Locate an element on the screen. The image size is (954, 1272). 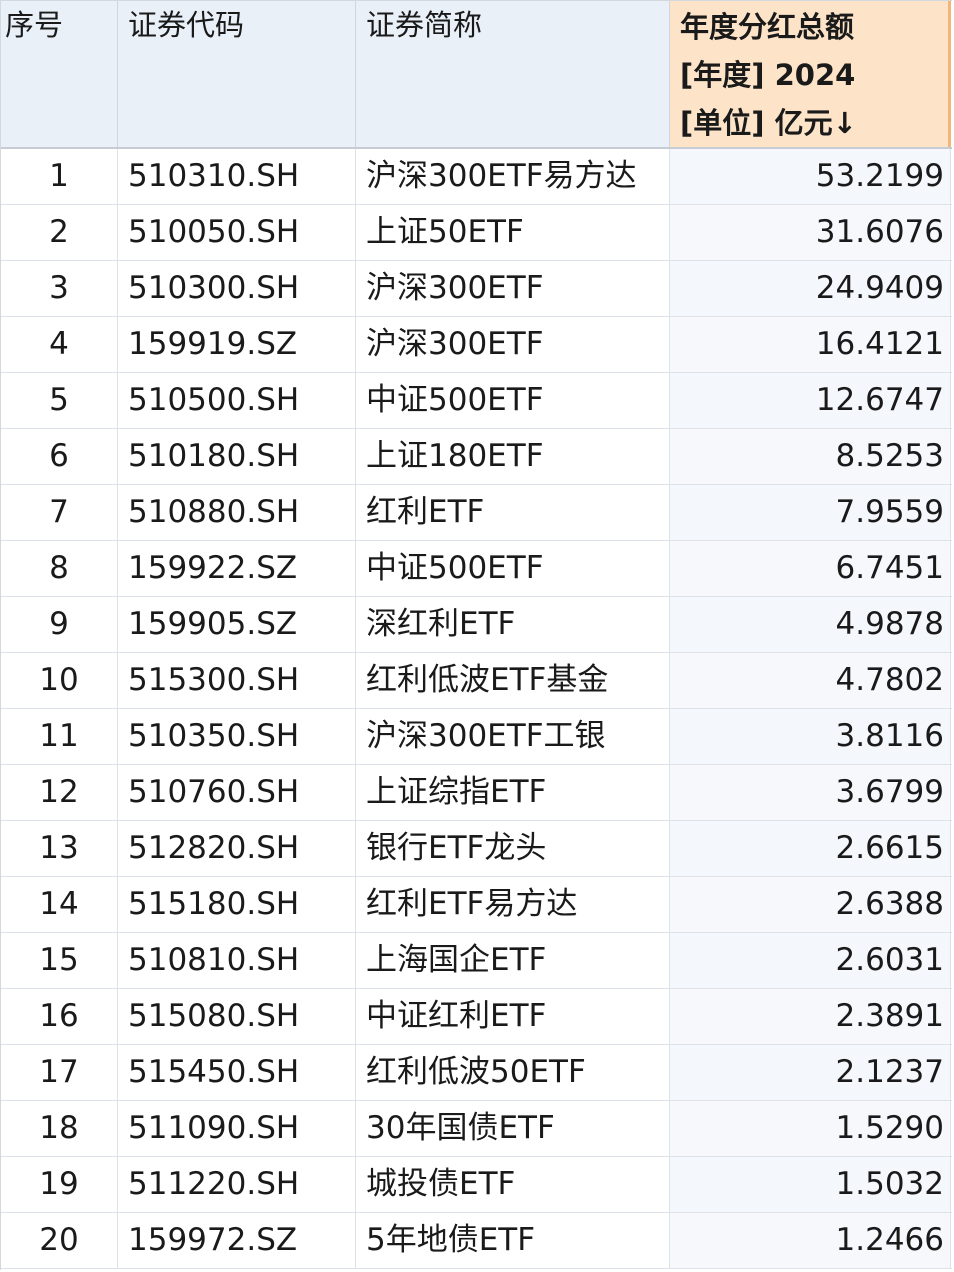
table-row: 10 515300.SH 红利低波ETF基金 4.7802 is located at coordinates (476, 681).